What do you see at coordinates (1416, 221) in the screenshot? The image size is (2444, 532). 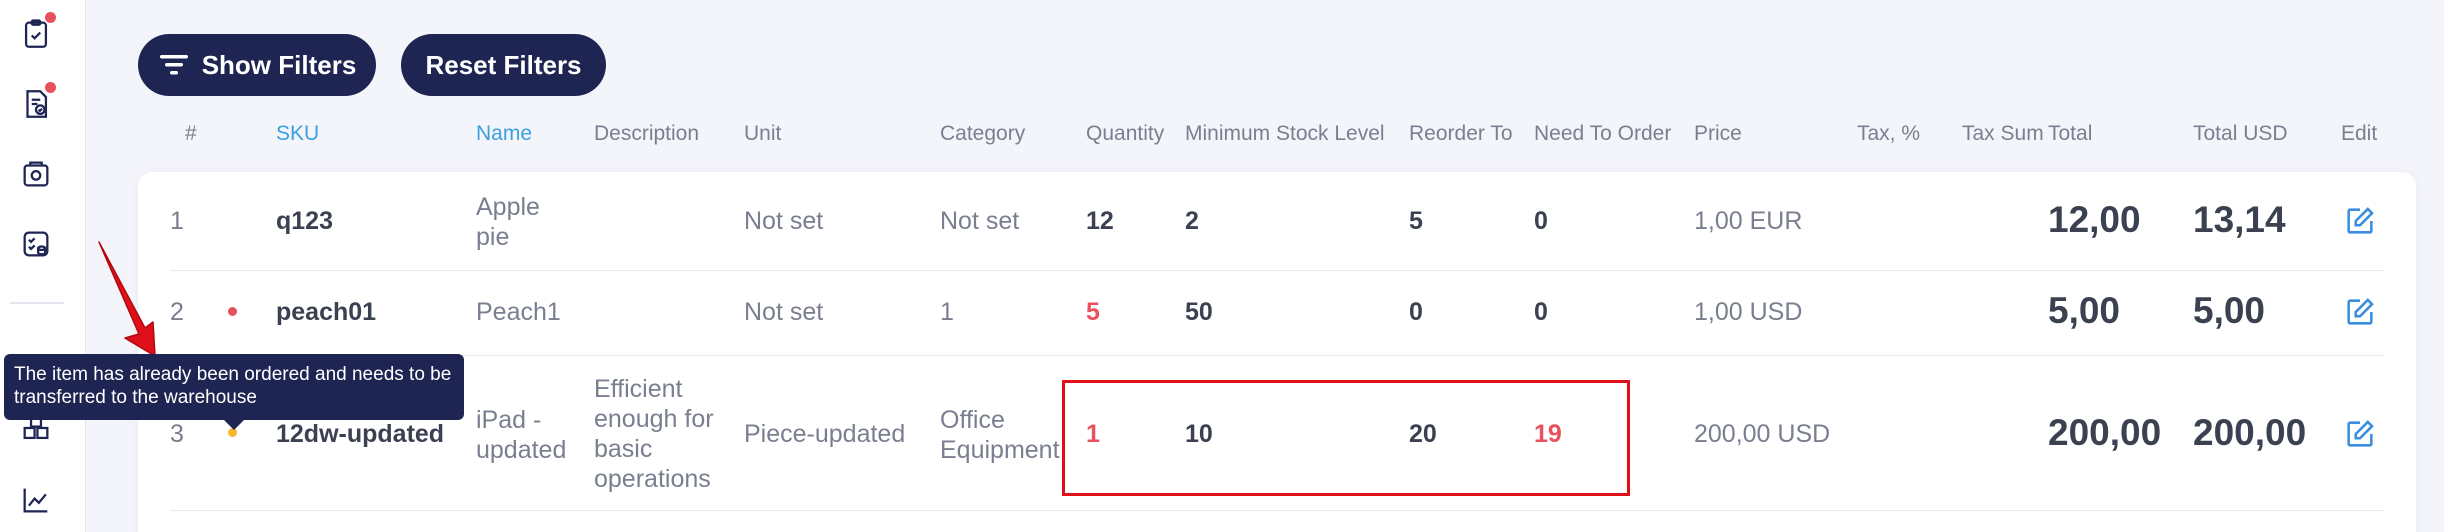 I see `row-reorder-to: 5` at bounding box center [1416, 221].